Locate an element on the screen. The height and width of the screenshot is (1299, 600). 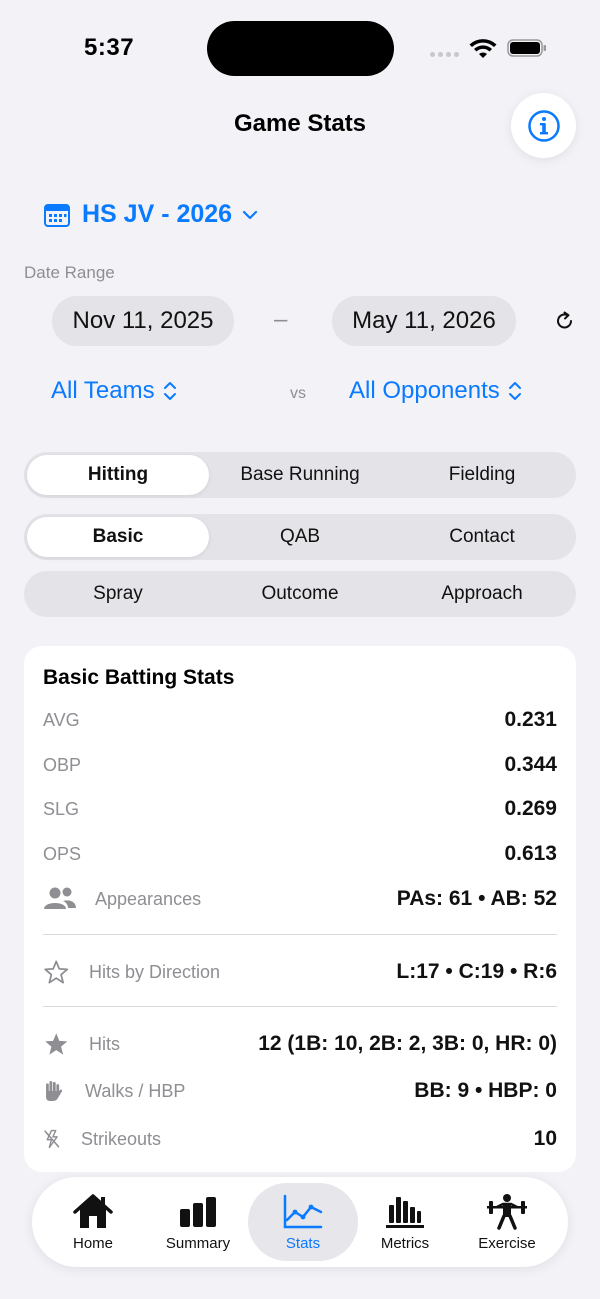
tab-stats: Stats is located at coordinates (303, 1222).